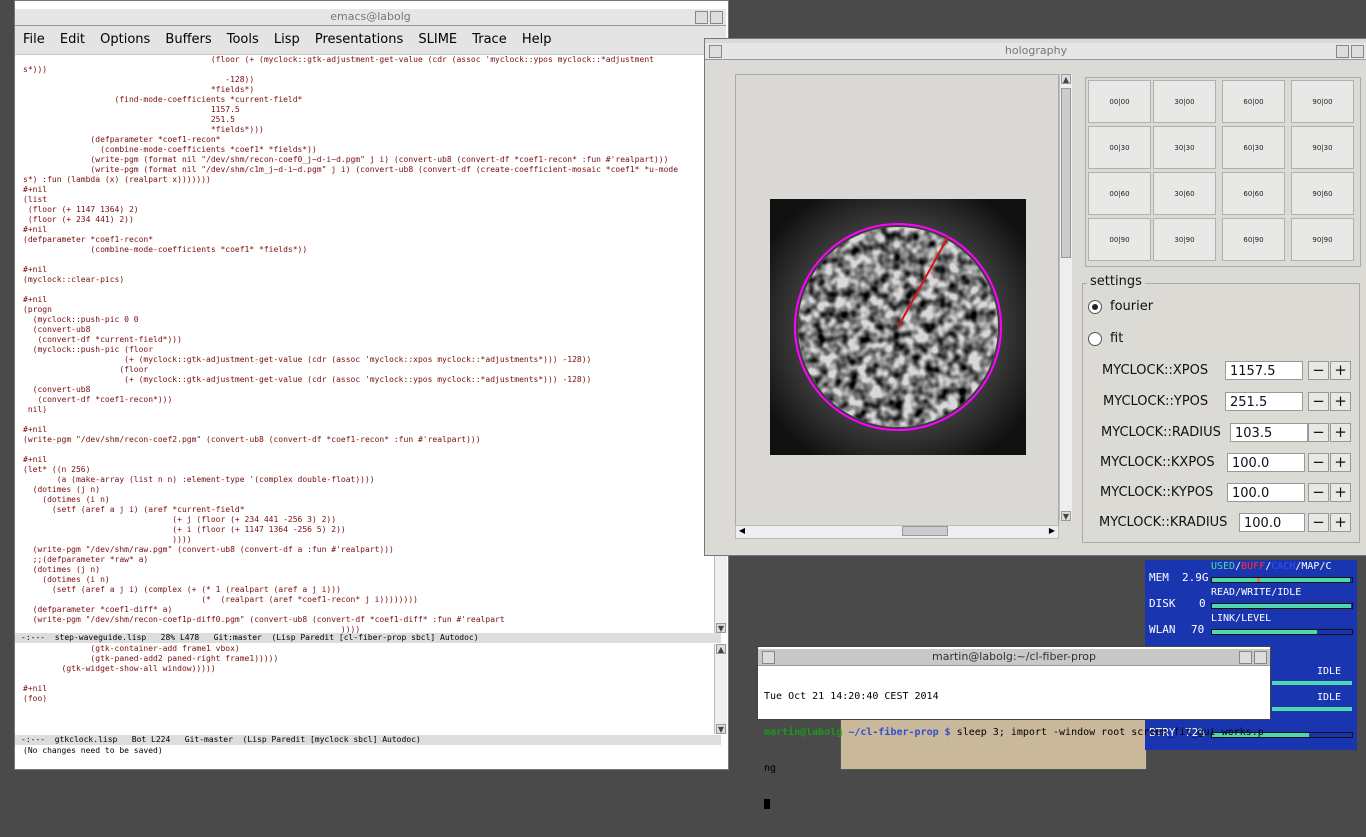  Describe the element at coordinates (1198, 629) in the screenshot. I see `wlan-value: 70` at that location.